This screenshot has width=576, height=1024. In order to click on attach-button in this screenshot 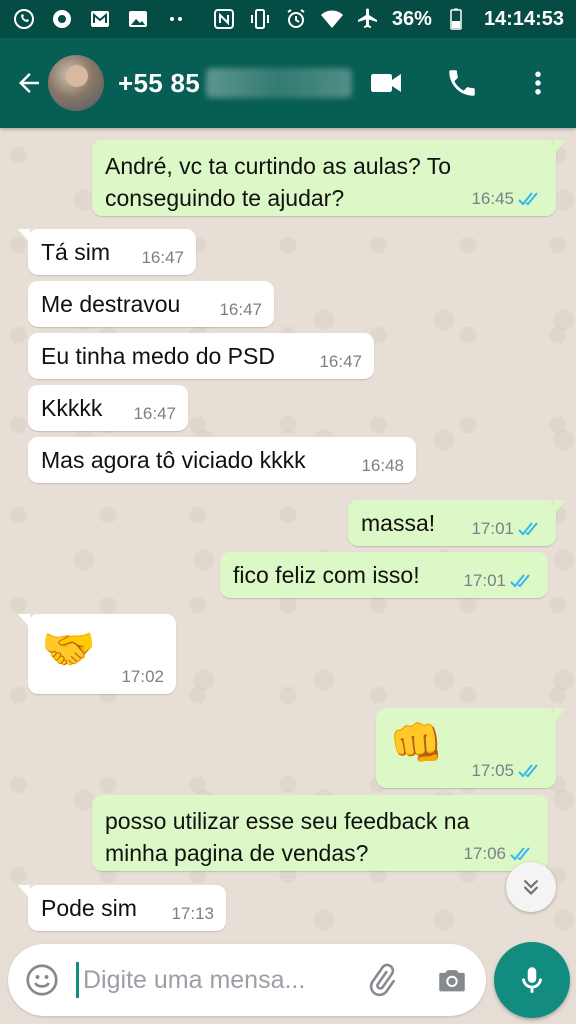, I will do `click(382, 980)`.